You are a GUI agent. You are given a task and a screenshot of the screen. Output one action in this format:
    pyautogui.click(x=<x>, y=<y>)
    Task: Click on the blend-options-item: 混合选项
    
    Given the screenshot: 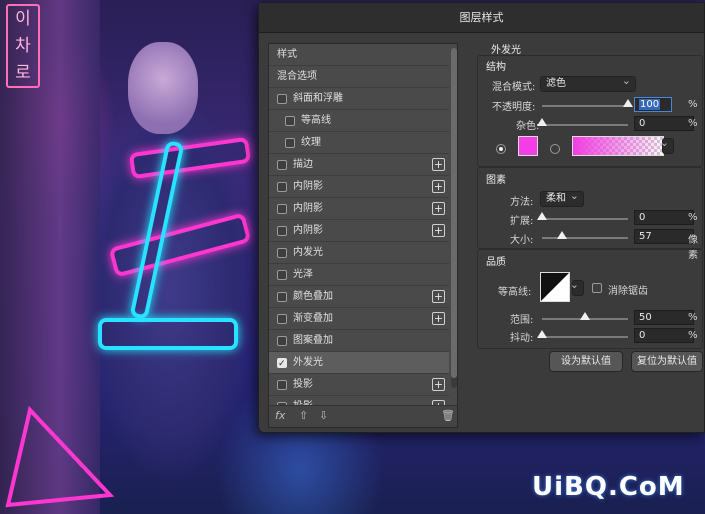 What is the action you would take?
    pyautogui.click(x=359, y=77)
    